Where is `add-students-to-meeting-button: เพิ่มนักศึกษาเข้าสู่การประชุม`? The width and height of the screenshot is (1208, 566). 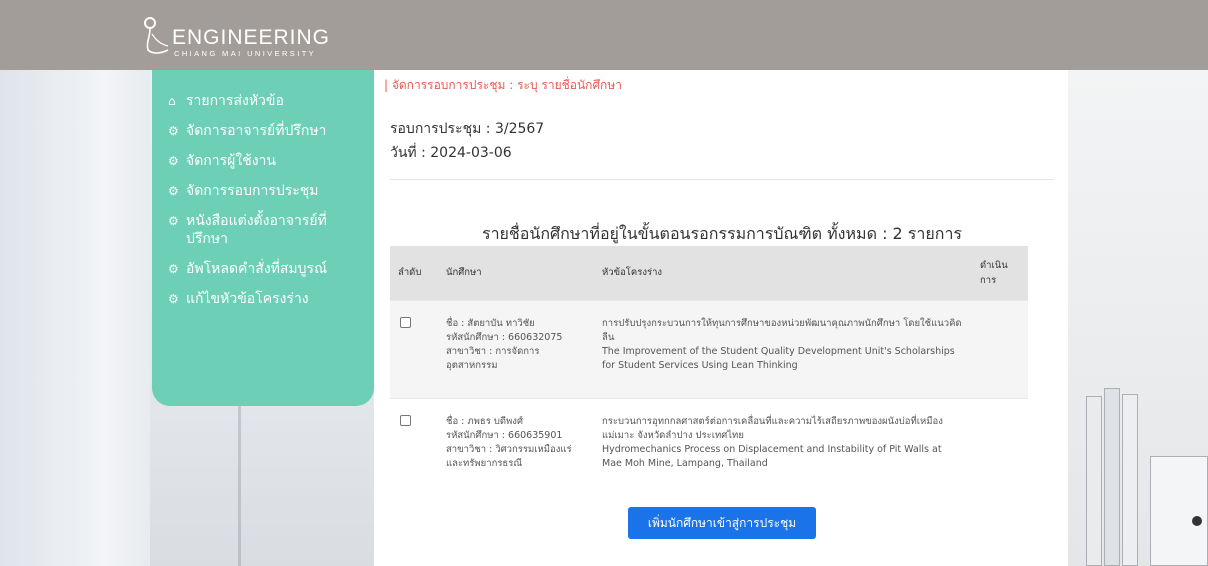
add-students-to-meeting-button: เพิ่มนักศึกษาเข้าสู่การประชุม is located at coordinates (722, 523).